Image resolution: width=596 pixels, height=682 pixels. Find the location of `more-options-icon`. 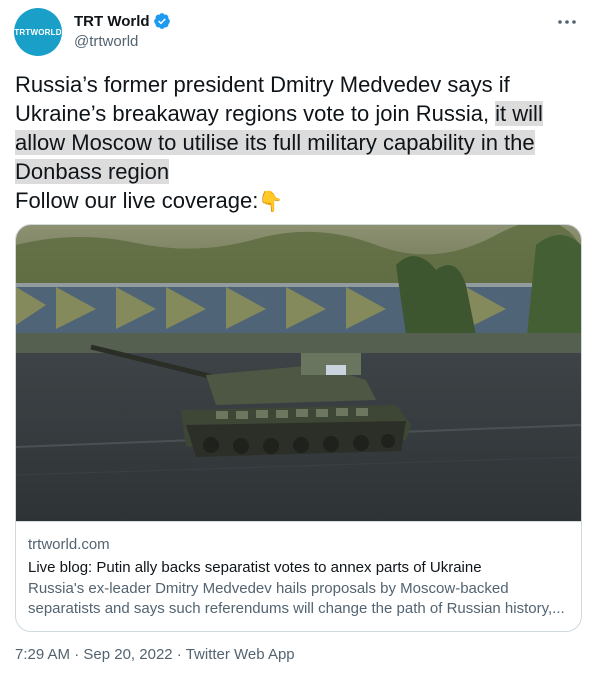

more-options-icon is located at coordinates (567, 22).